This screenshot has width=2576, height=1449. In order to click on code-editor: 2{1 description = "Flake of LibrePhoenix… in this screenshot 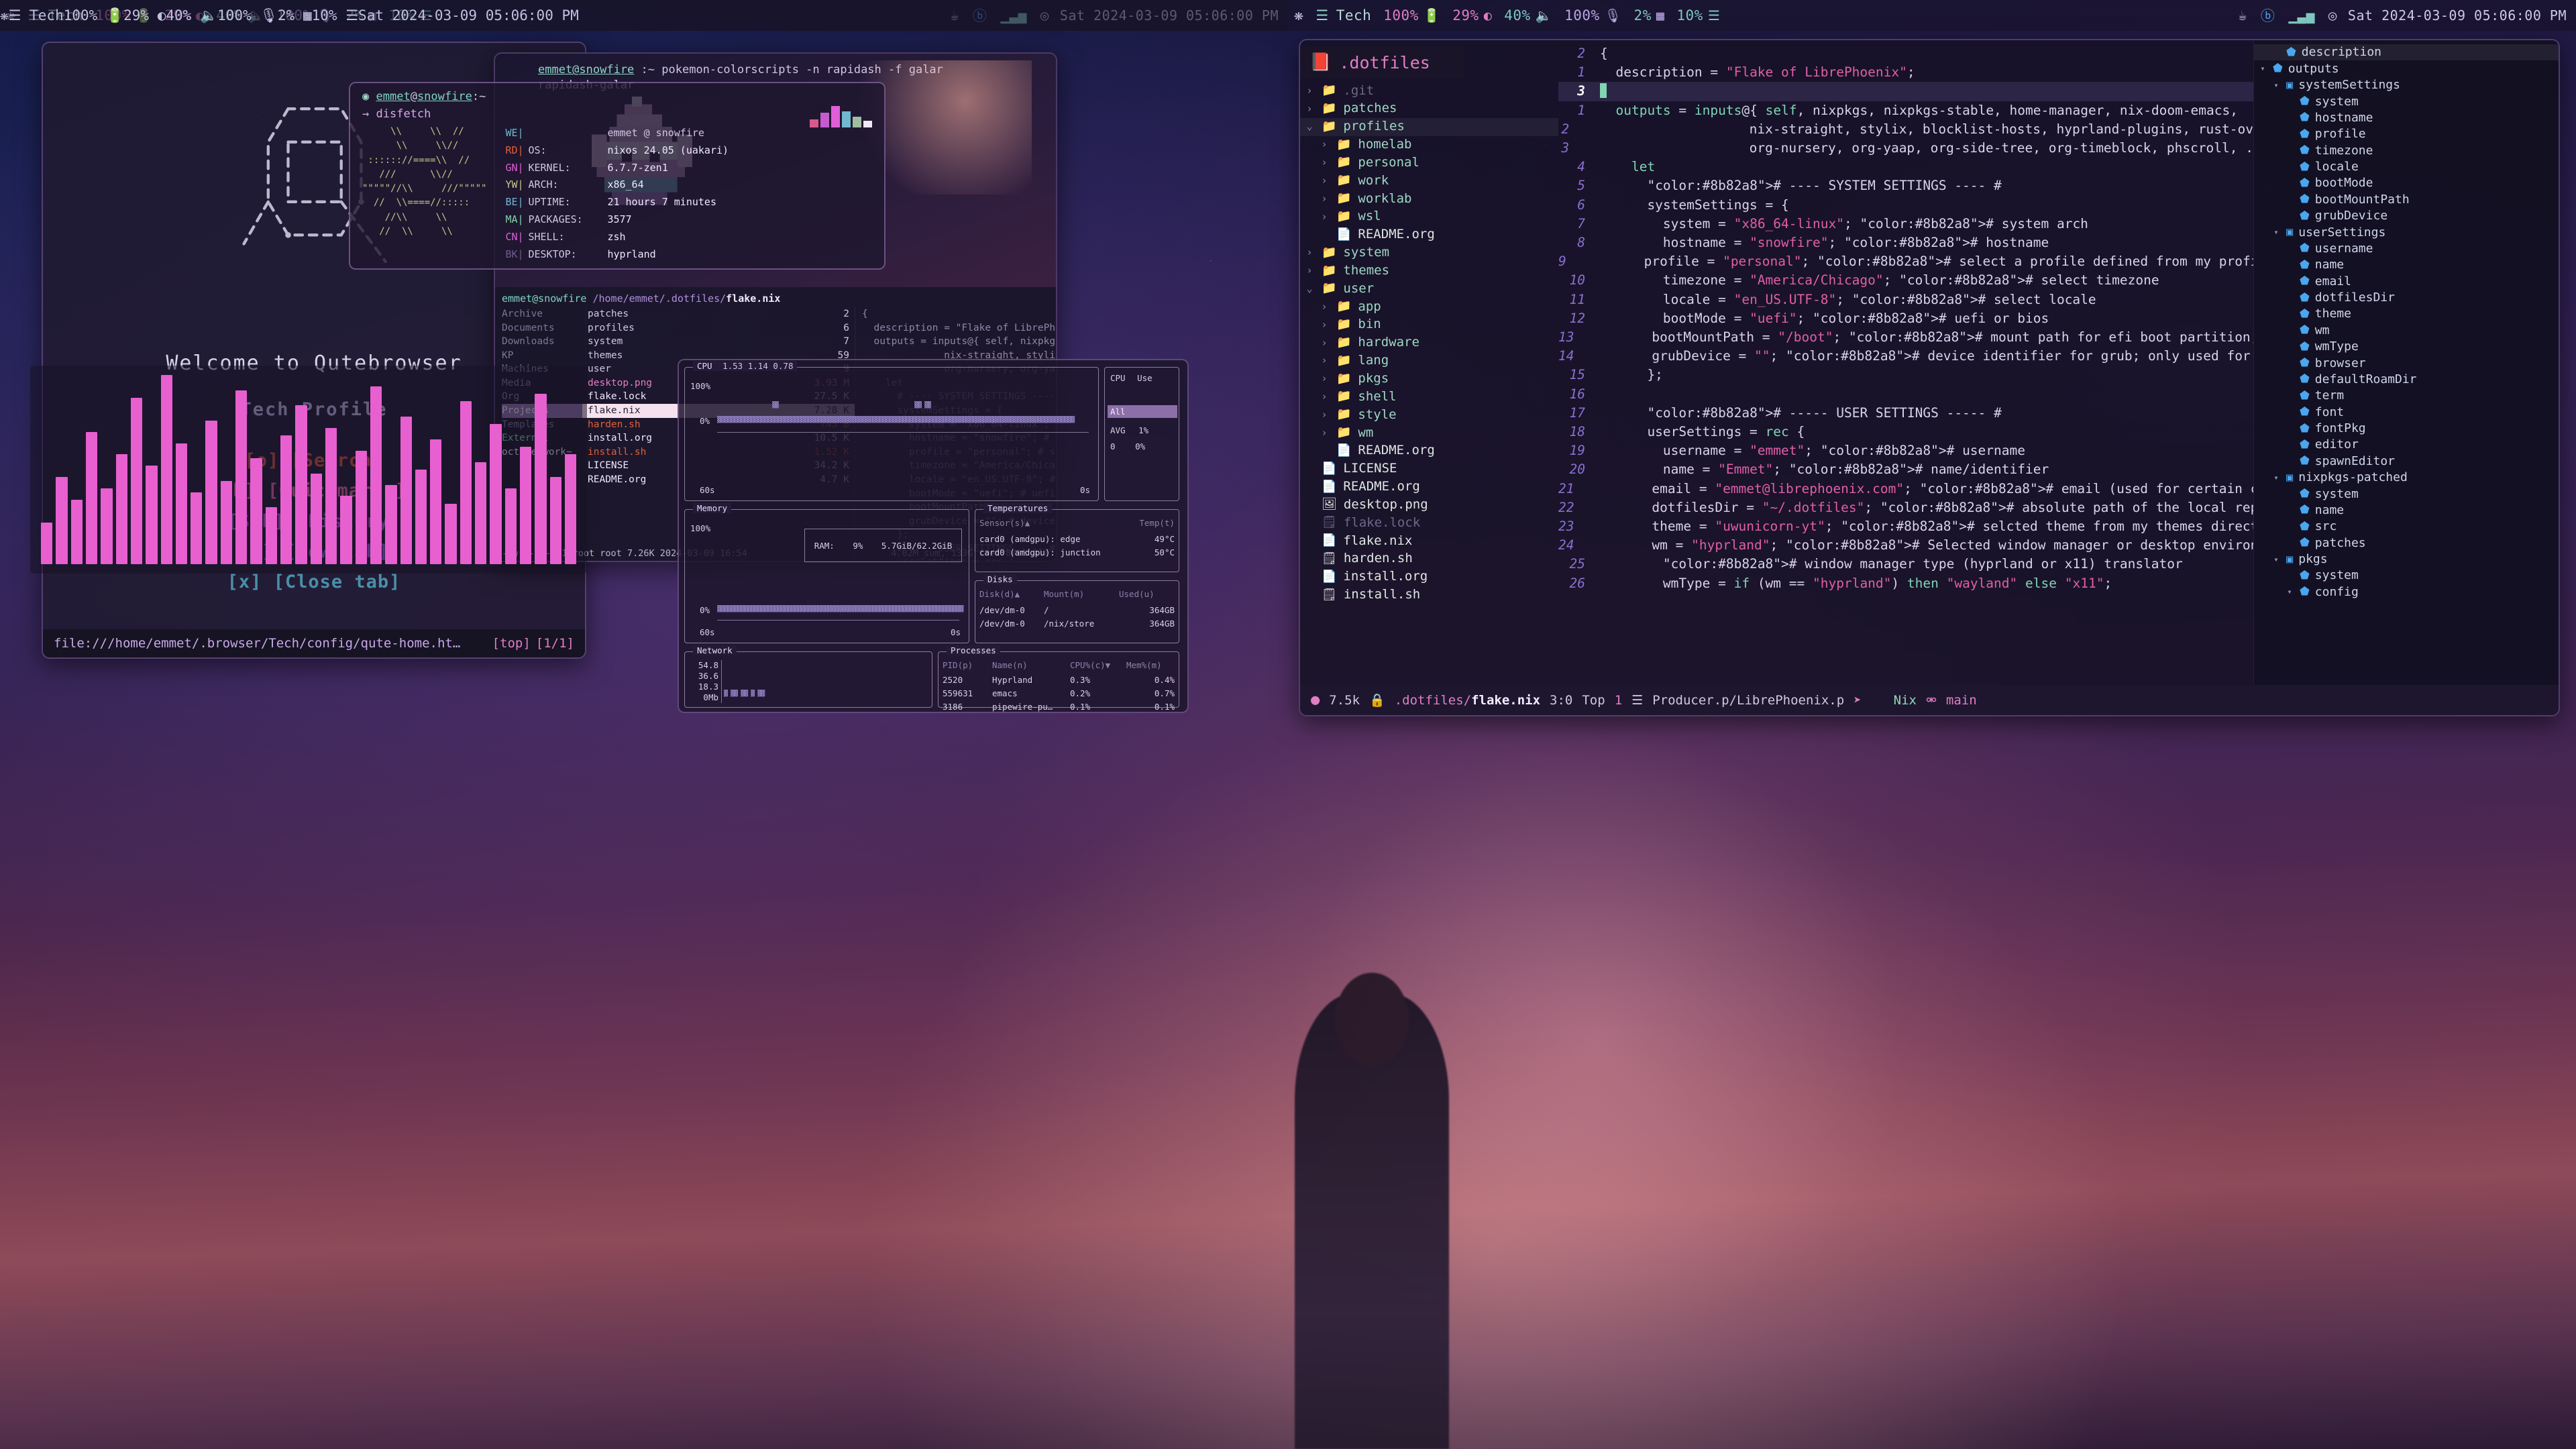, I will do `click(1905, 363)`.